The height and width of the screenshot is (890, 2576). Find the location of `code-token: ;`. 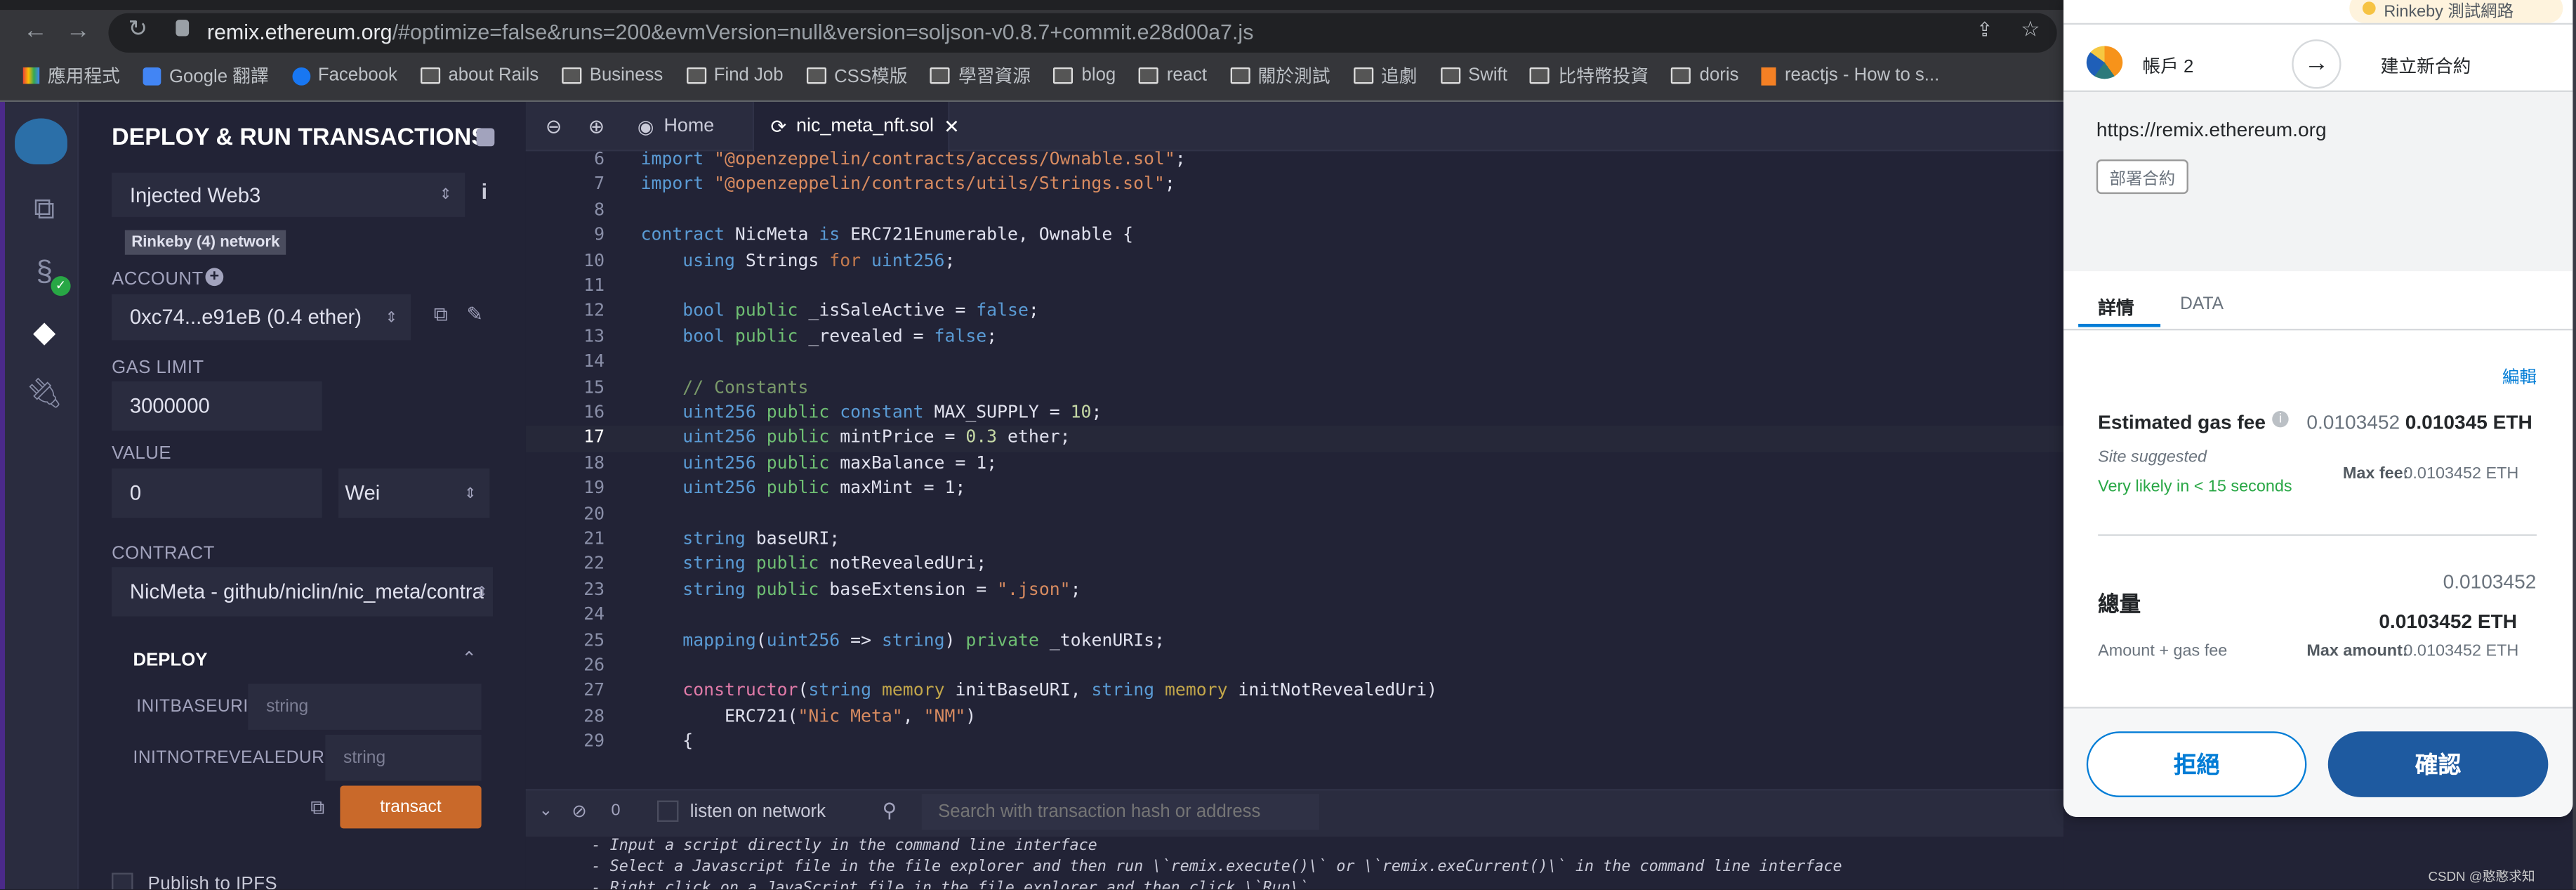

code-token: ; is located at coordinates (1033, 311).